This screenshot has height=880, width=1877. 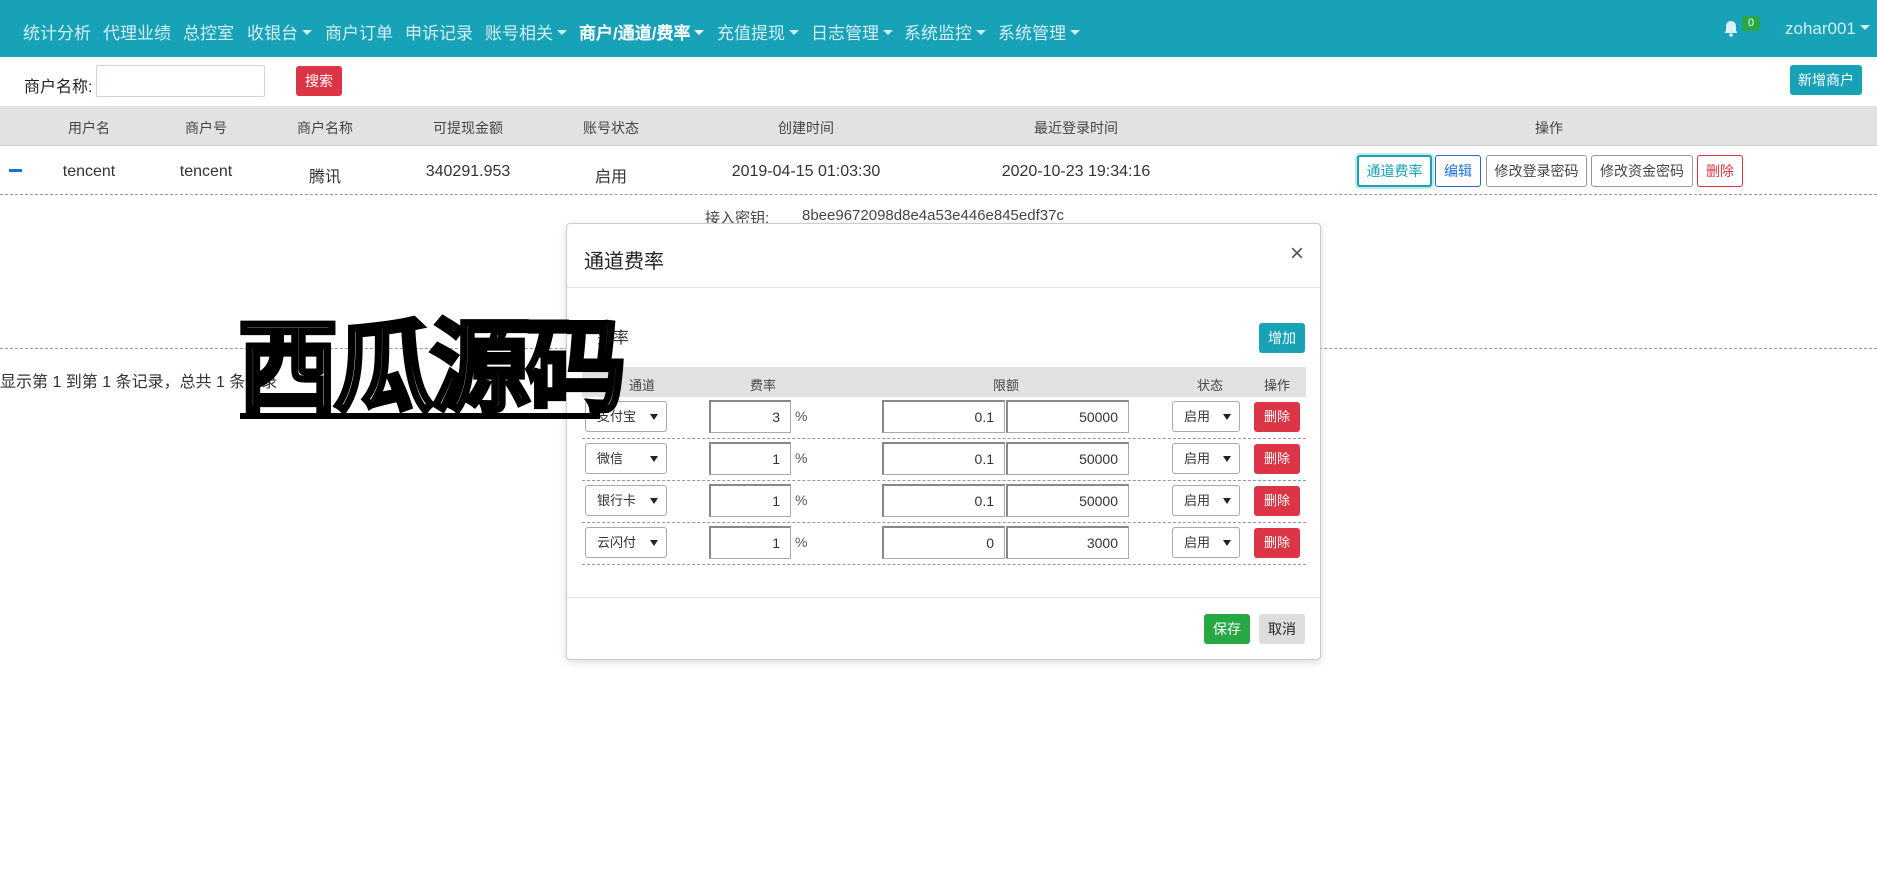 I want to click on nav-item-control-room: 总控室, so click(x=208, y=31).